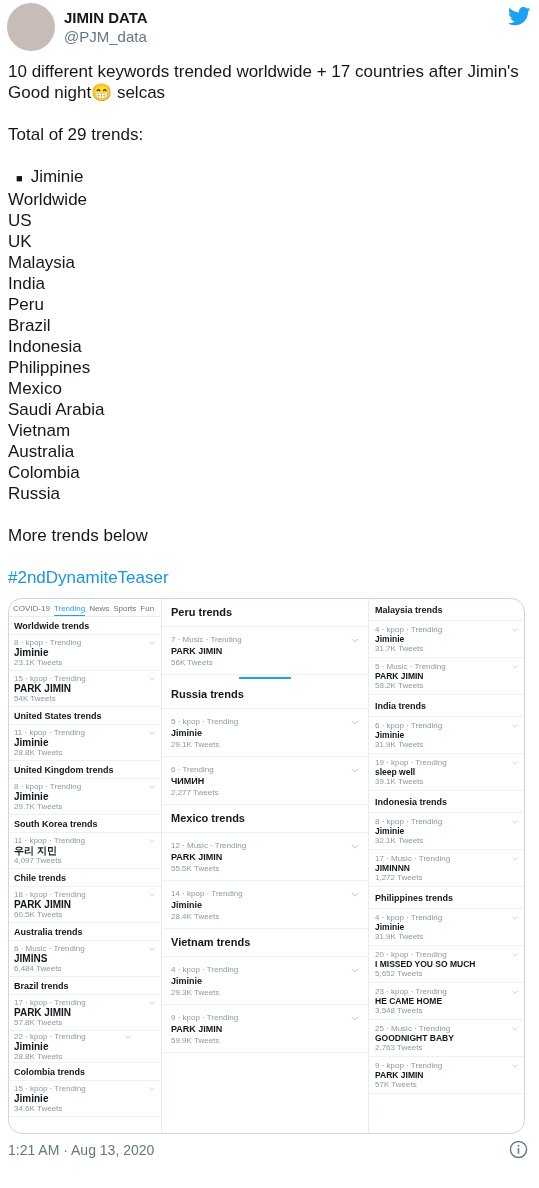  Describe the element at coordinates (411, 954) in the screenshot. I see `trend-meta: 20 · kpop · Trending` at that location.